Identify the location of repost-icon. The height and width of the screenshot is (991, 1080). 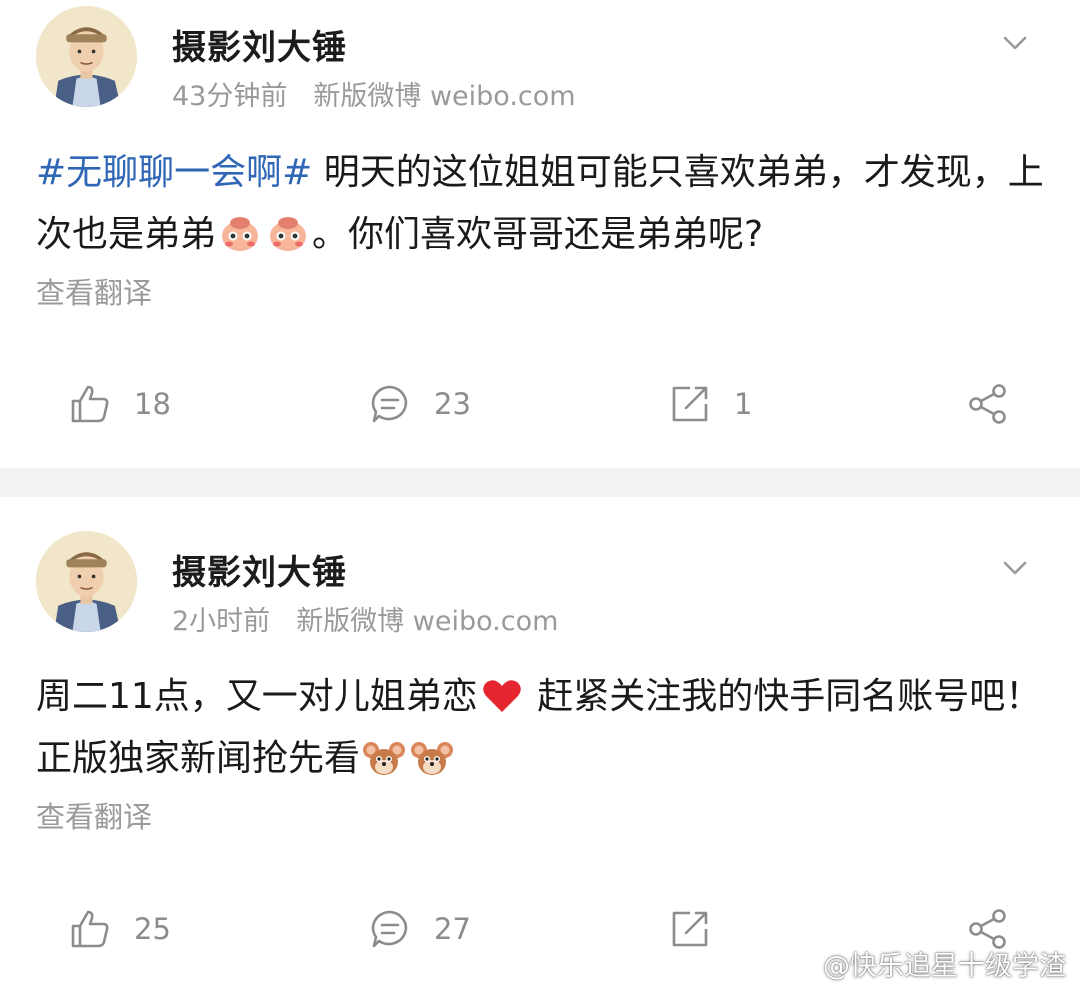
(690, 929).